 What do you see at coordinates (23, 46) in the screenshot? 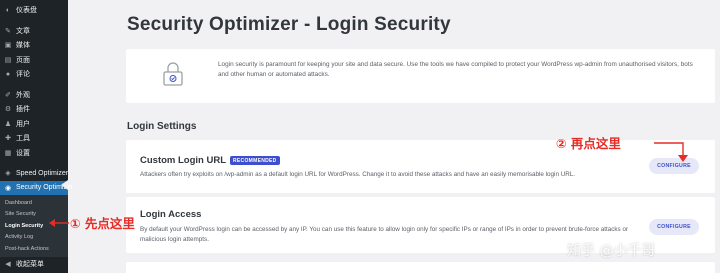
I see `sidebar-item-label: 媒体` at bounding box center [23, 46].